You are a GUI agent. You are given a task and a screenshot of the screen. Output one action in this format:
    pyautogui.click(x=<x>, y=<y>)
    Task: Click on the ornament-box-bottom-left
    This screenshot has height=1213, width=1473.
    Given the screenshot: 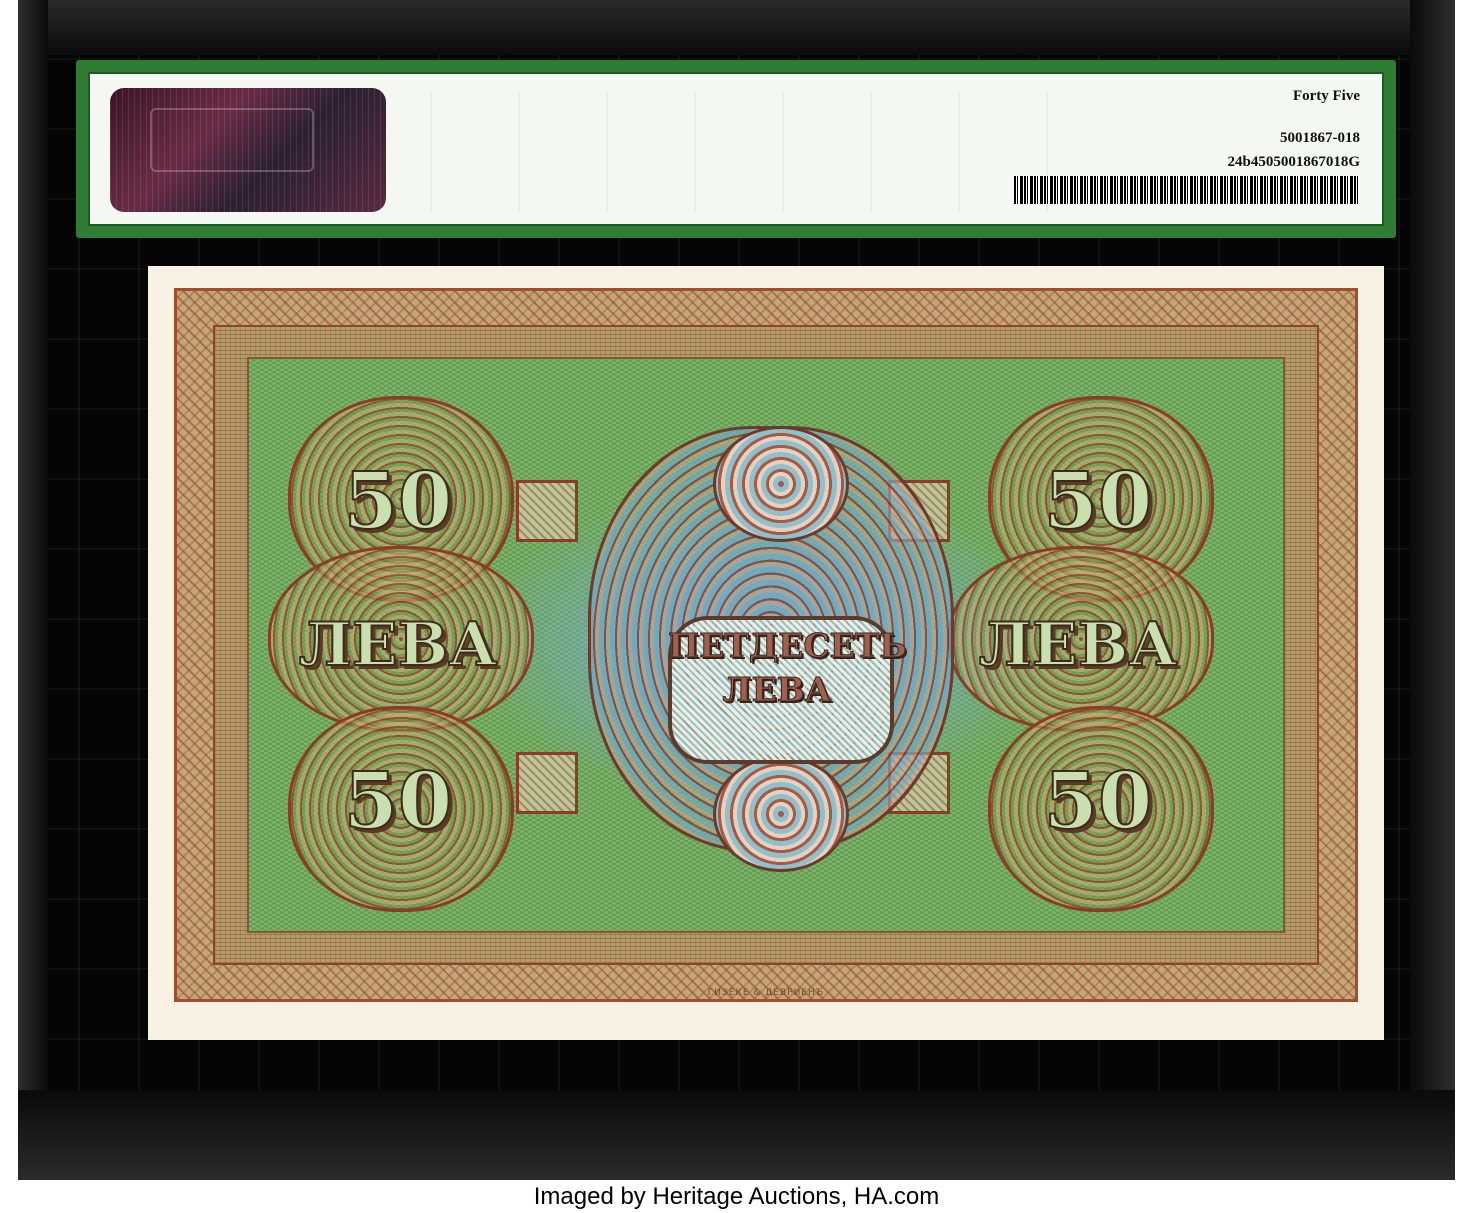 What is the action you would take?
    pyautogui.click(x=547, y=783)
    